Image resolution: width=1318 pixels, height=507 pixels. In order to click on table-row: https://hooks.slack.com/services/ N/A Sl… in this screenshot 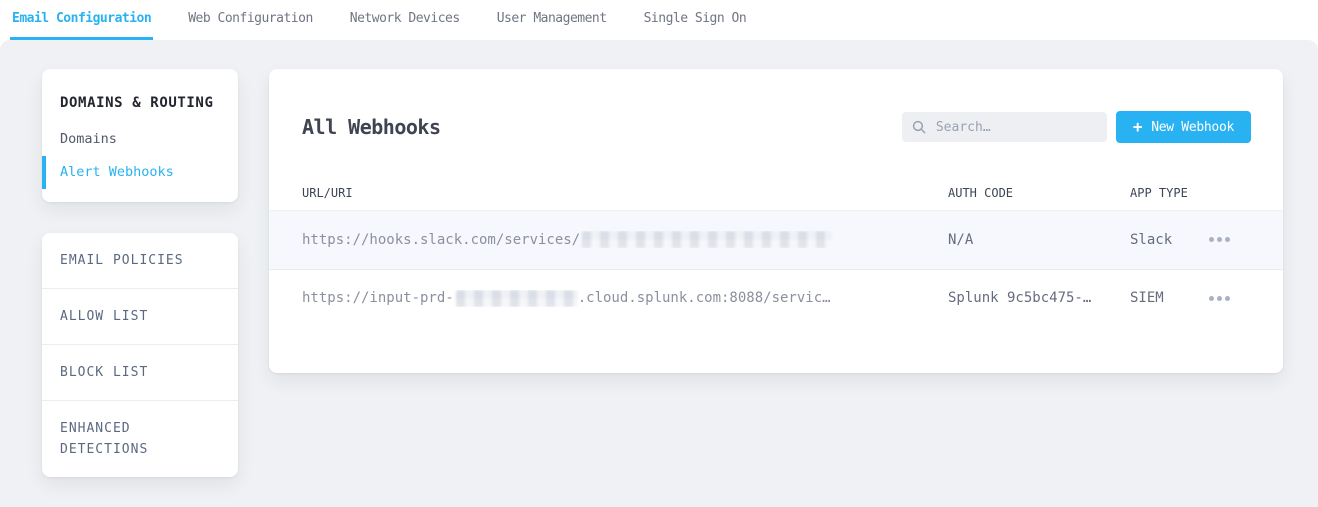, I will do `click(776, 239)`.